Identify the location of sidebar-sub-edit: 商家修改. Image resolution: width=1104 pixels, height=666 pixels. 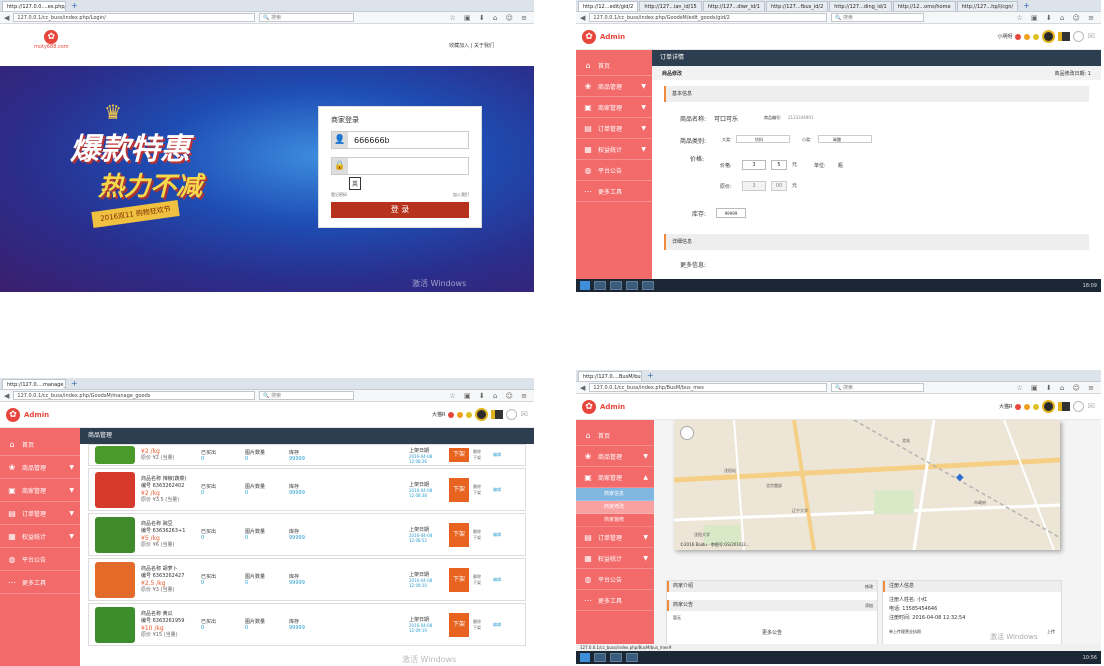
(615, 507).